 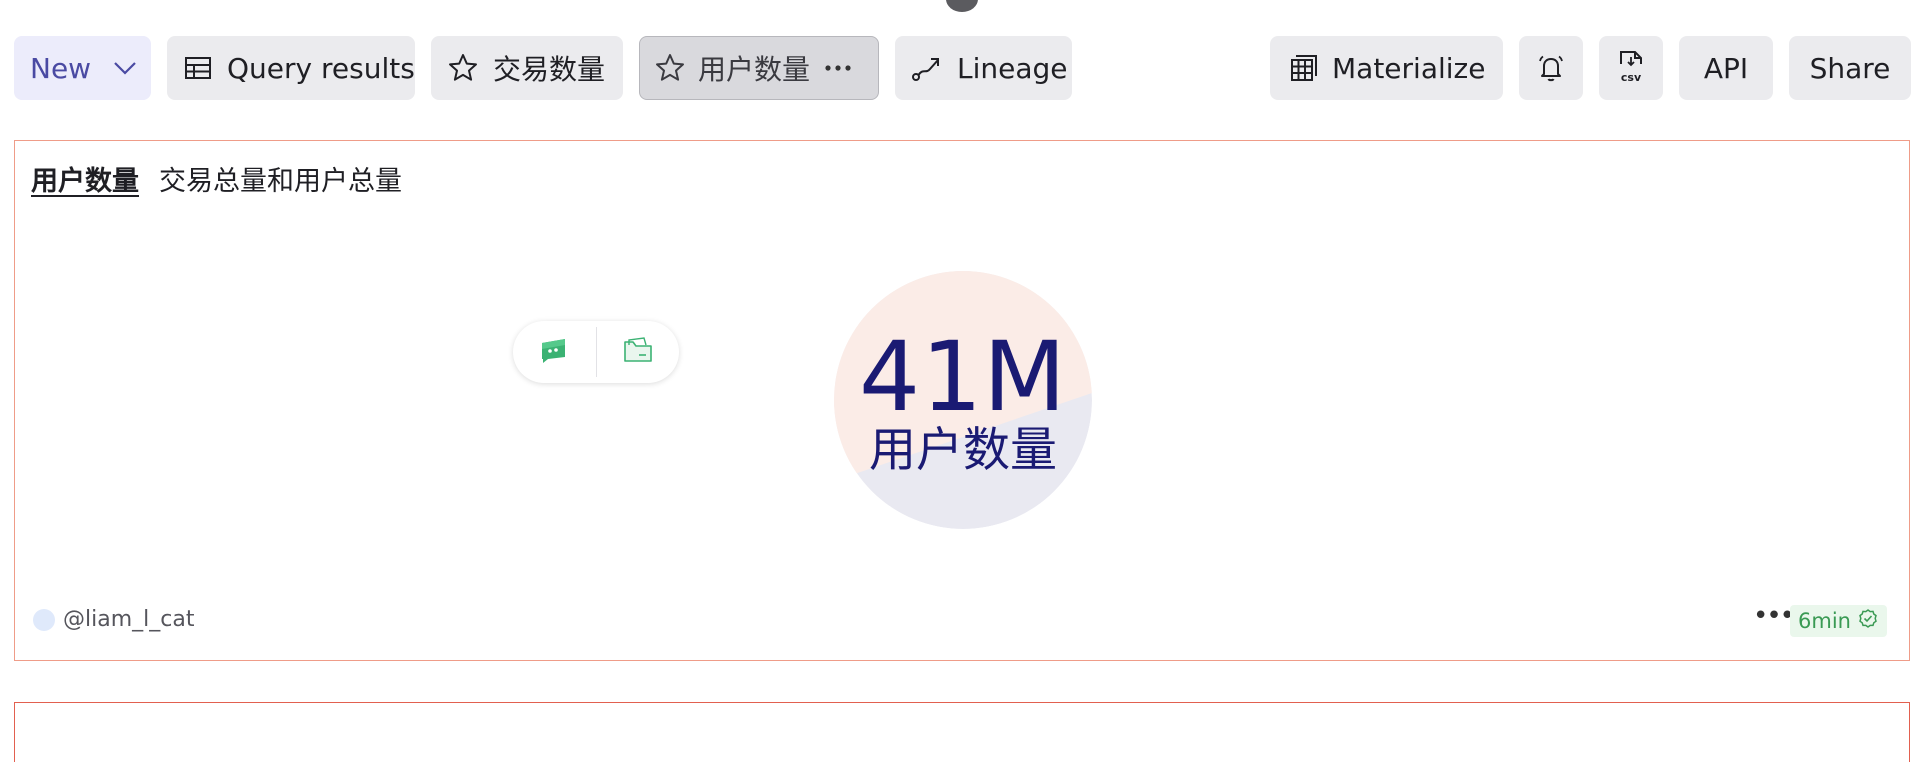 What do you see at coordinates (1774, 616) in the screenshot?
I see `more-options-icon: •••` at bounding box center [1774, 616].